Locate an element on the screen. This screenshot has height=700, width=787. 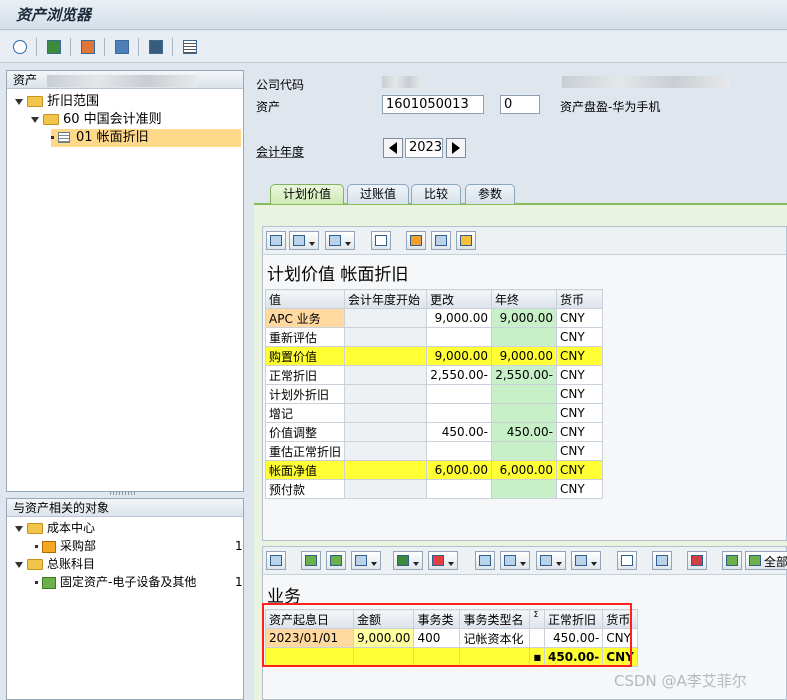
column-header: 货币 is located at coordinates (580, 299).